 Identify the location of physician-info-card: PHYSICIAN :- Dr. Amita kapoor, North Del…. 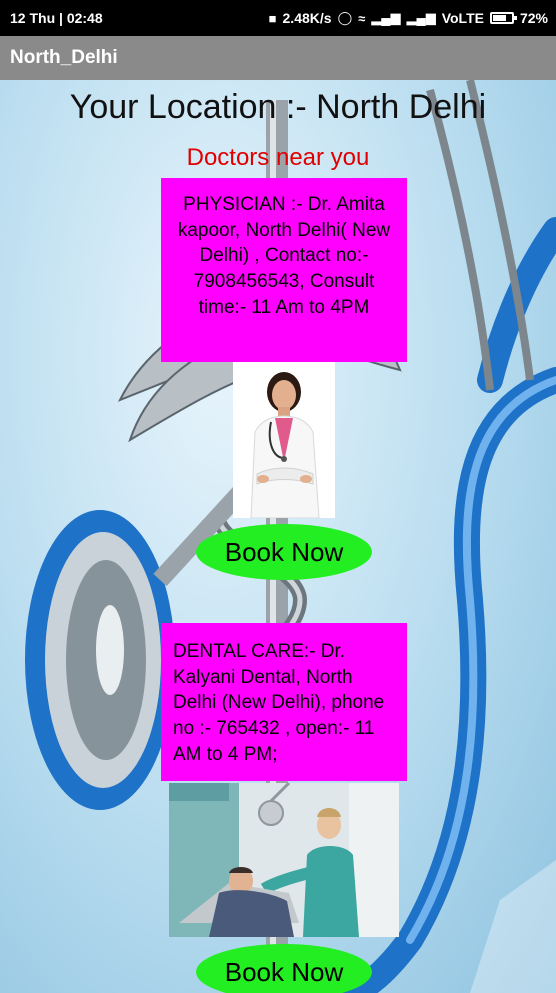
(284, 270).